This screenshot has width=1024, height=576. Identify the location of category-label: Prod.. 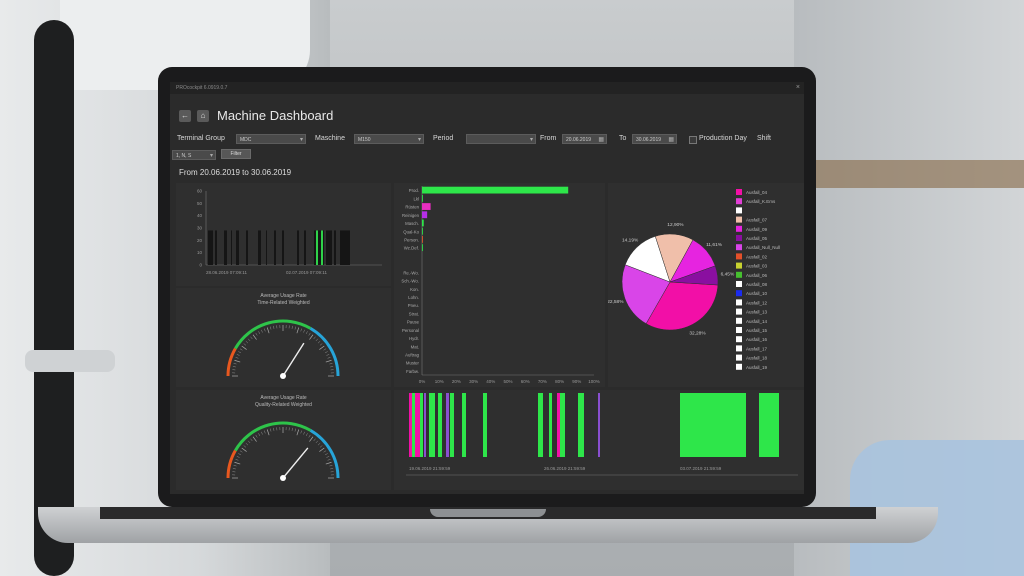
(414, 190).